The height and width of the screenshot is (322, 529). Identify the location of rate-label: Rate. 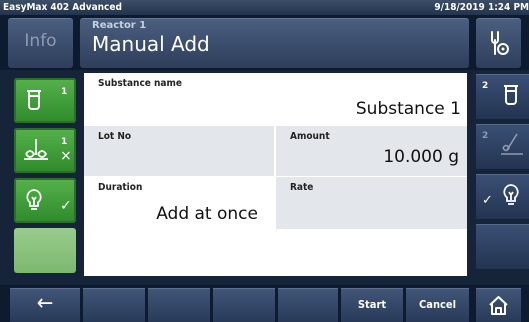
(302, 187).